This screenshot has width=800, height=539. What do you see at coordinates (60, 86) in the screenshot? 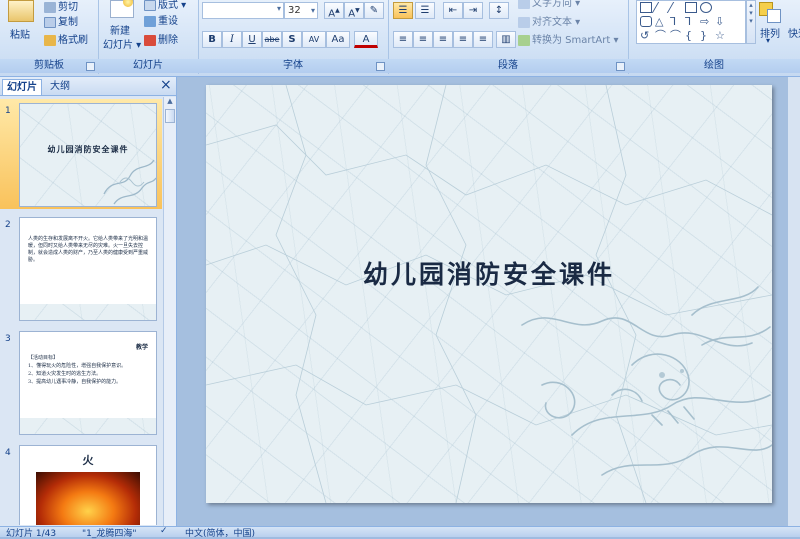
I see `tab-outline: 大纲` at bounding box center [60, 86].